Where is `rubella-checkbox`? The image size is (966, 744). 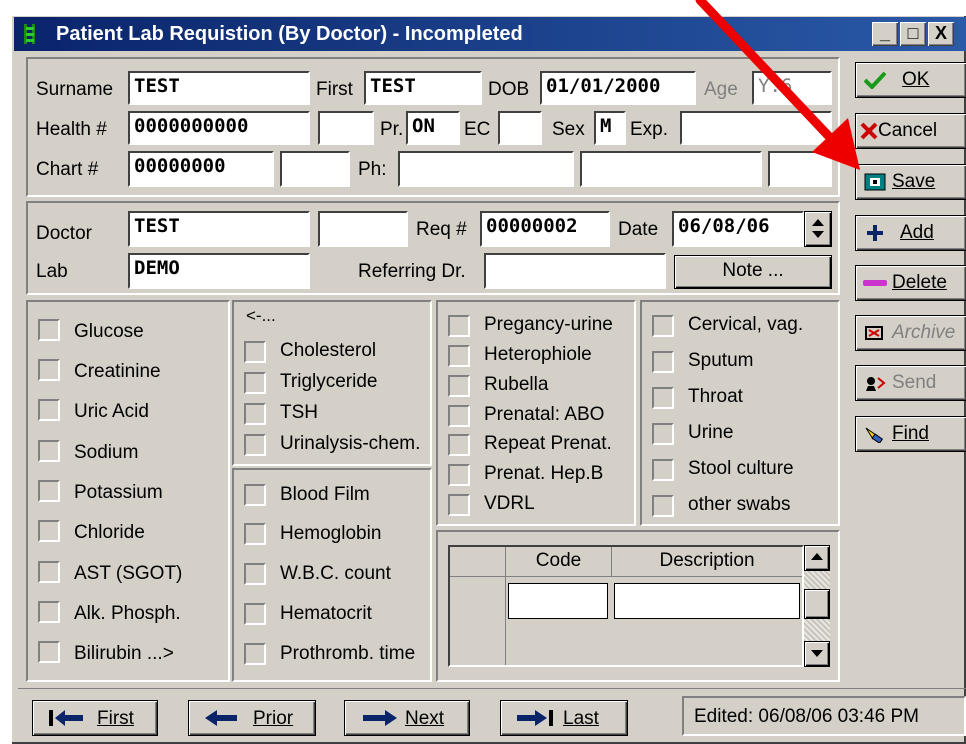 rubella-checkbox is located at coordinates (459, 386).